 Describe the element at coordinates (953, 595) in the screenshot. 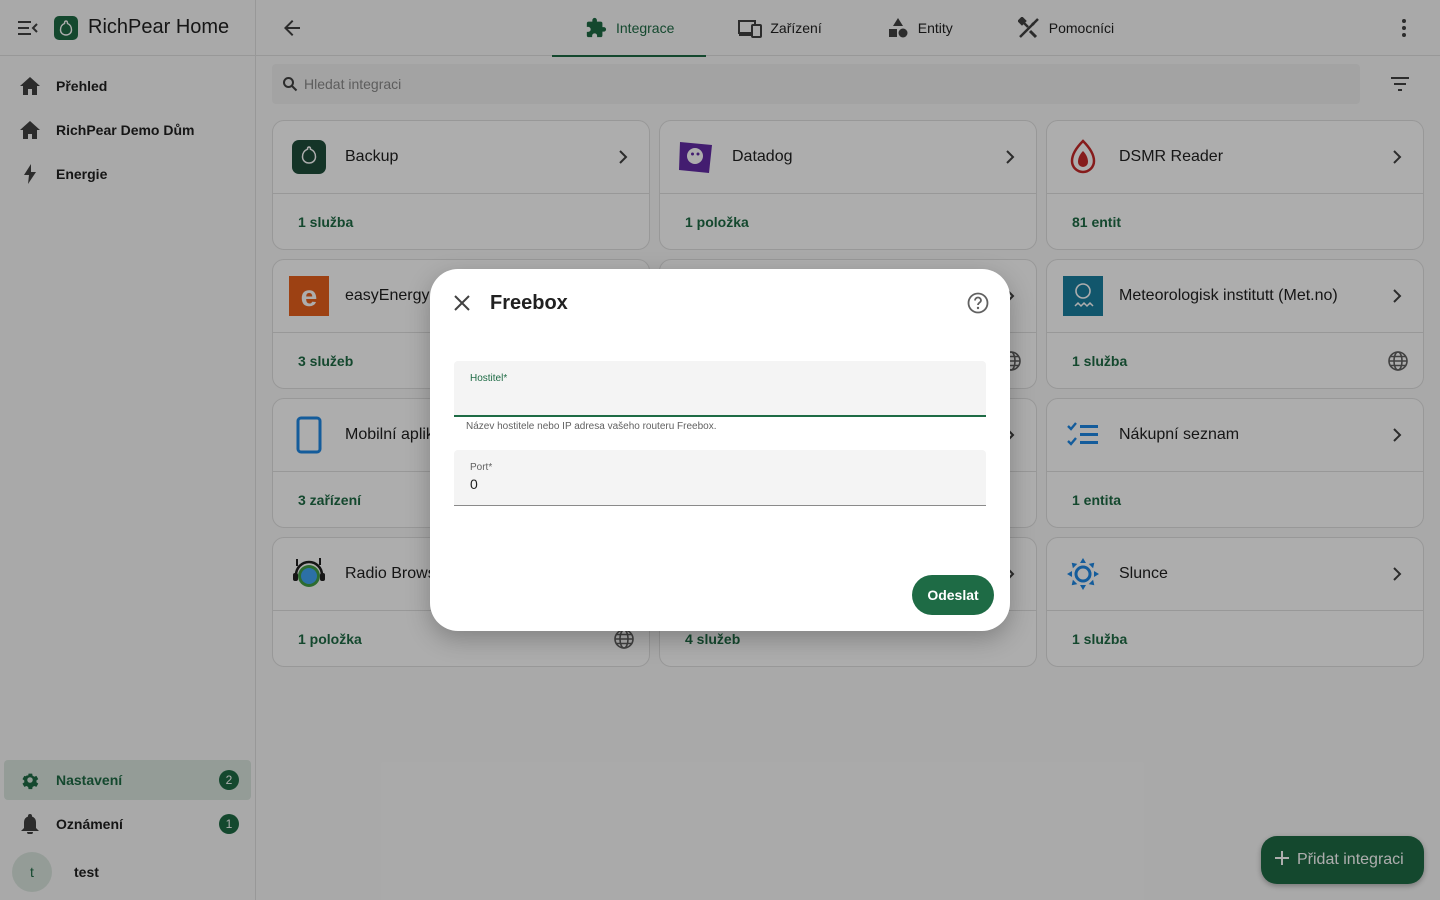

I see `submit-button: Odeslat` at that location.